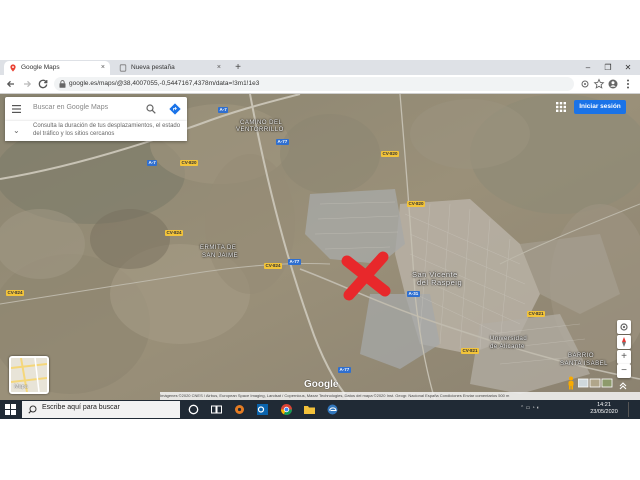 The image size is (640, 480). I want to click on map-layer-label: Mapa, so click(21, 387).